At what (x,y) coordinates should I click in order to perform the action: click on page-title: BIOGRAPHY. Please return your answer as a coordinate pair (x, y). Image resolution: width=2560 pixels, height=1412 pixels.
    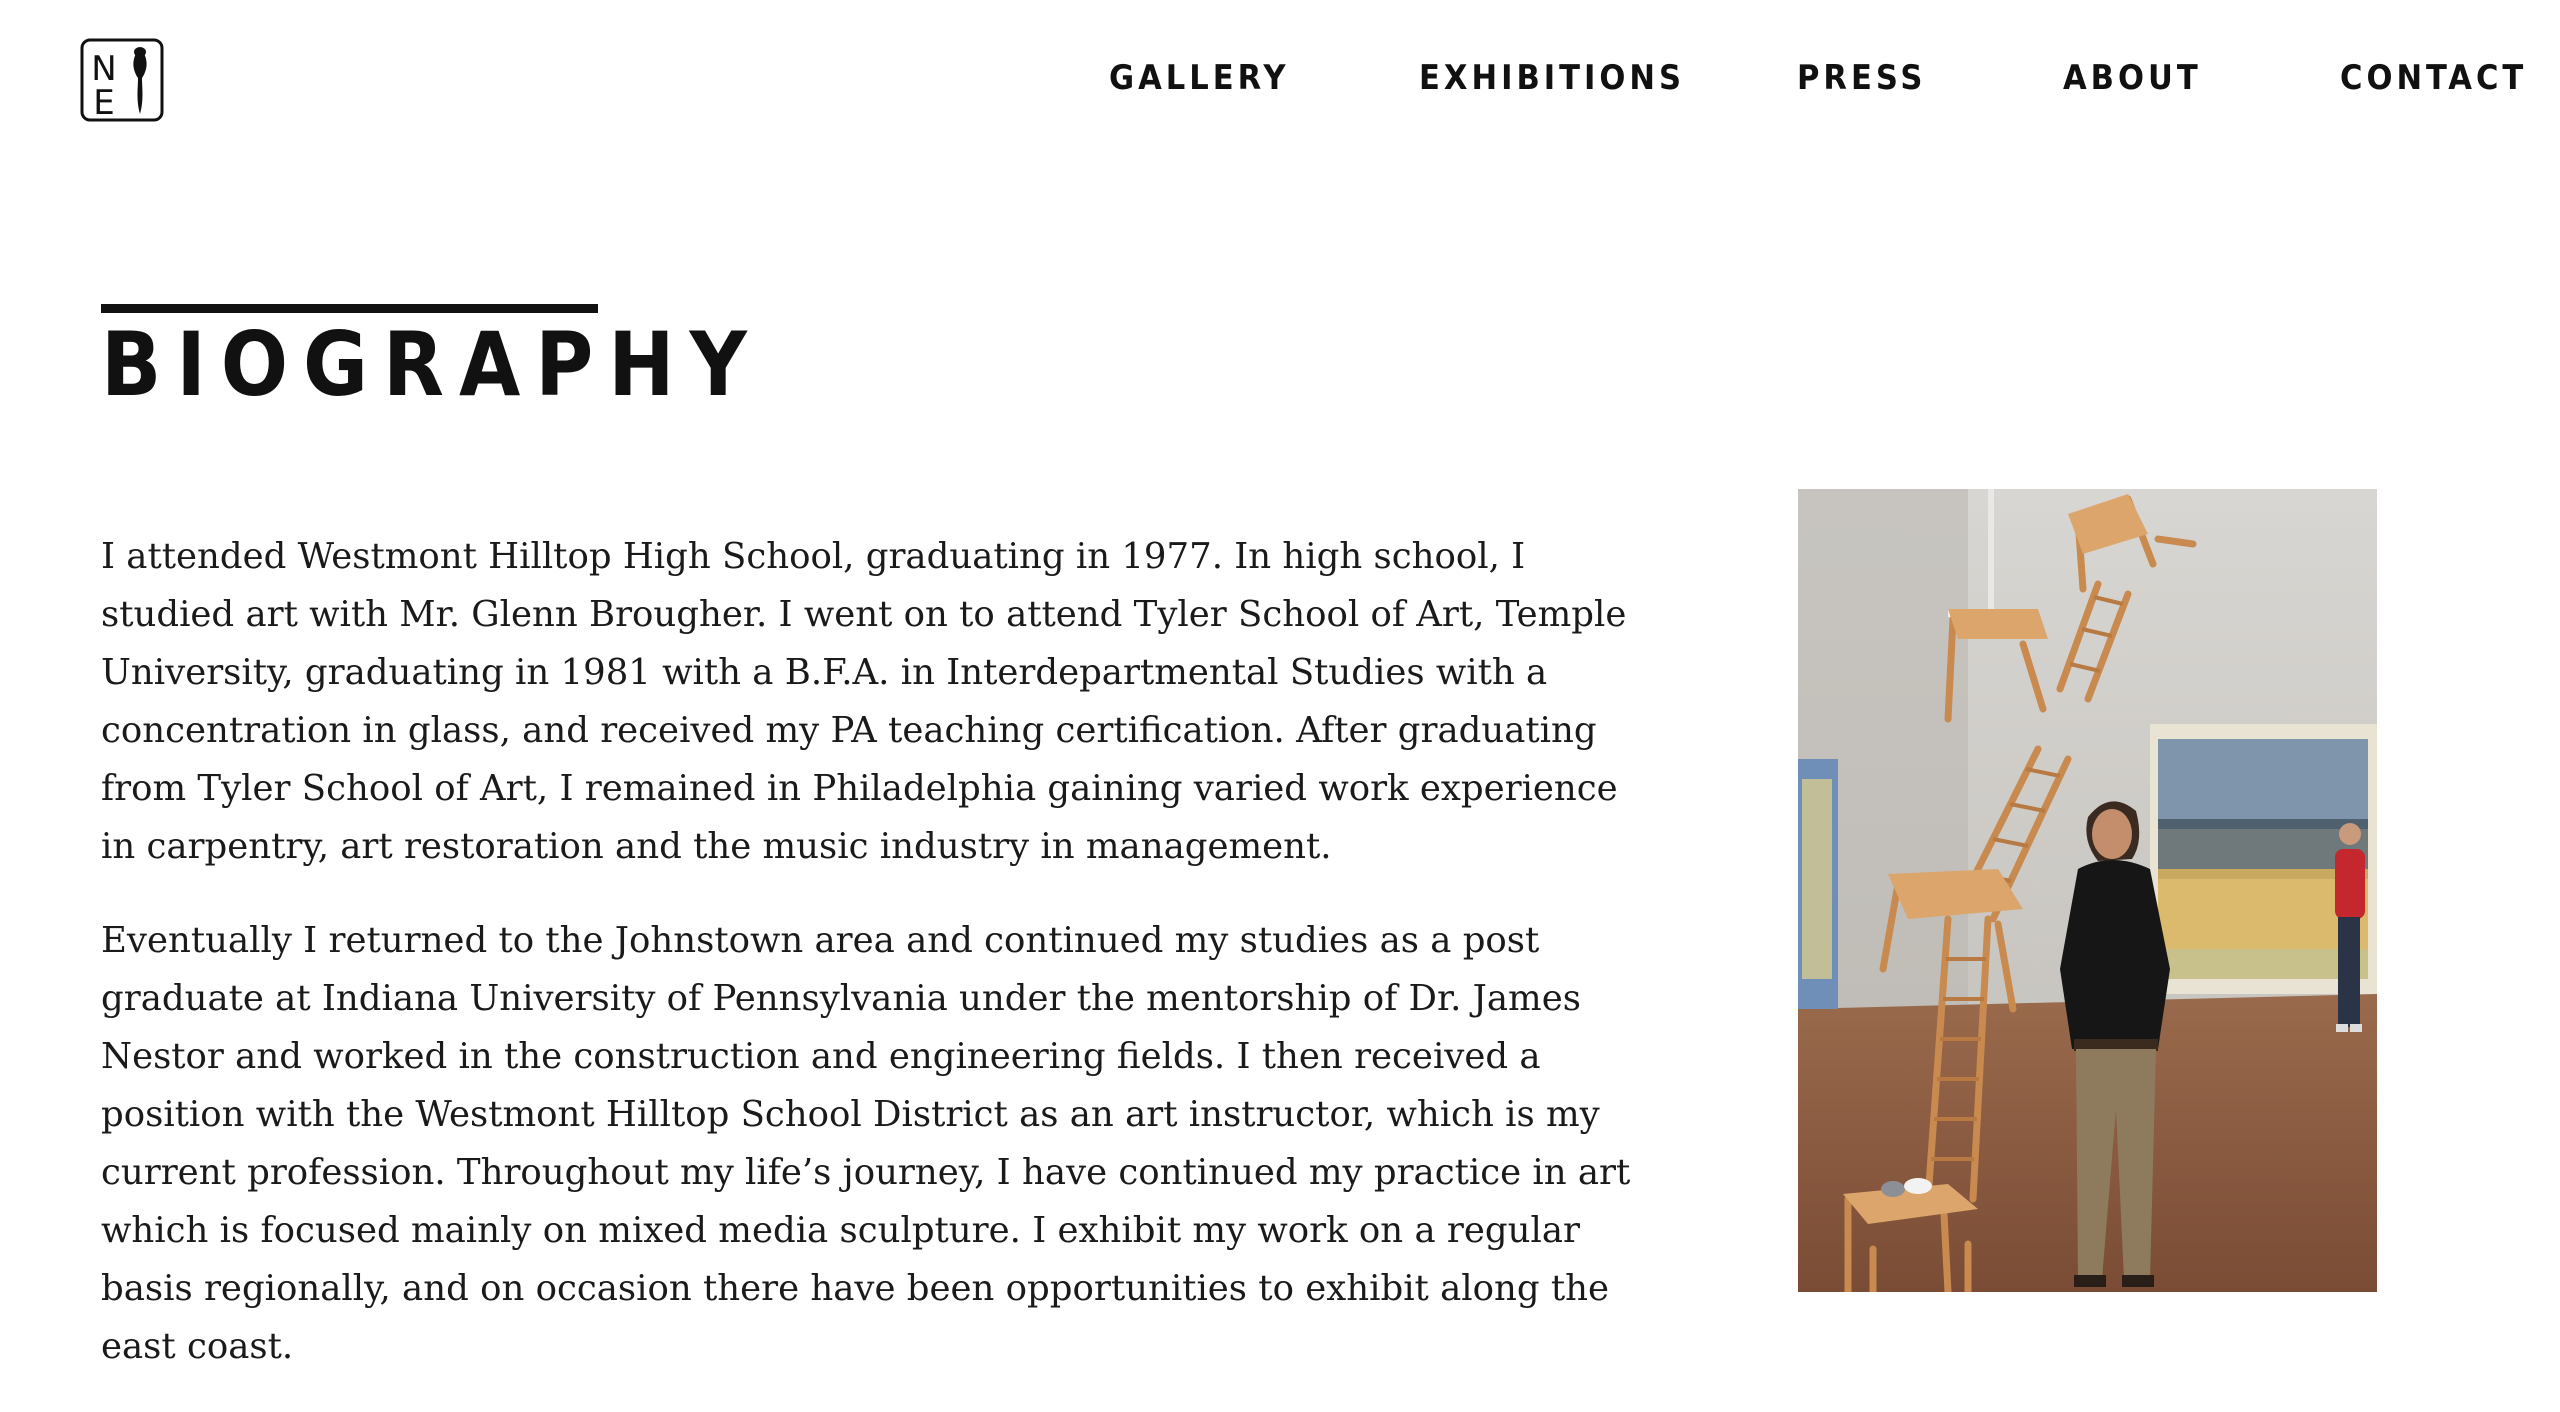
    Looking at the image, I should click on (431, 364).